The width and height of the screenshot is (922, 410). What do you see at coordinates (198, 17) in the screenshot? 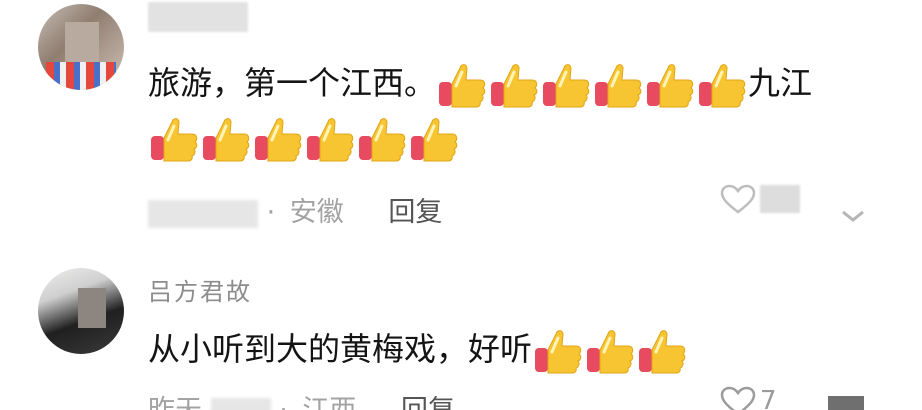
I see `username-redacted` at bounding box center [198, 17].